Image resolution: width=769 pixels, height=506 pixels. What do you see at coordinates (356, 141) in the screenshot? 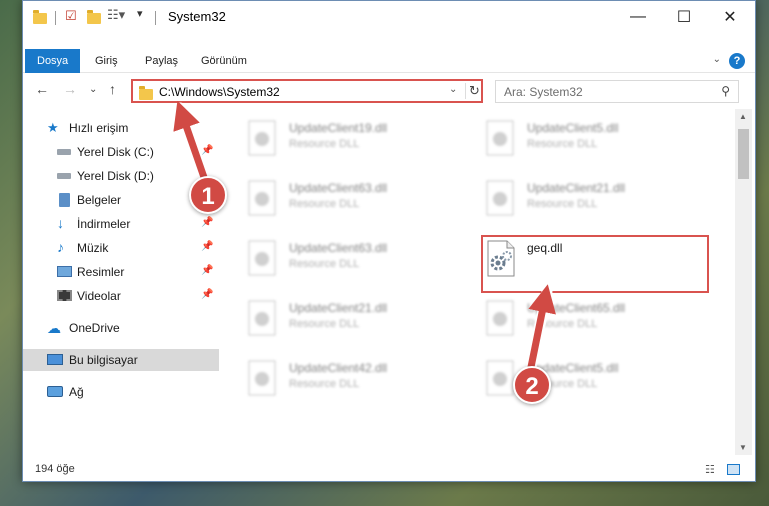
I see `list-item: UpdateClient19.dll Resource DLL` at bounding box center [356, 141].